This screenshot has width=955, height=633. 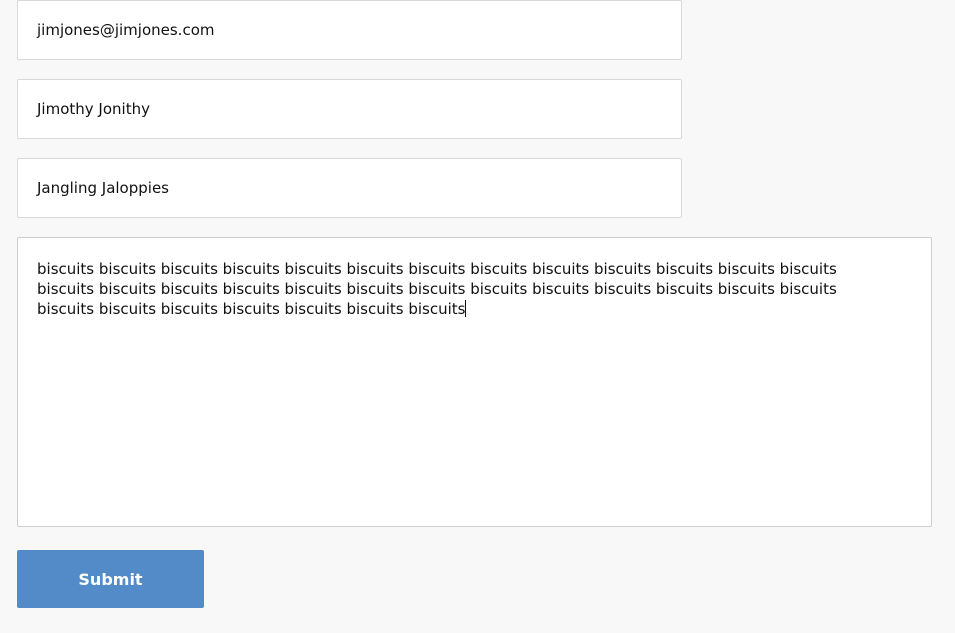 What do you see at coordinates (103, 188) in the screenshot?
I see `company-field-value: Jangling Jaloppies` at bounding box center [103, 188].